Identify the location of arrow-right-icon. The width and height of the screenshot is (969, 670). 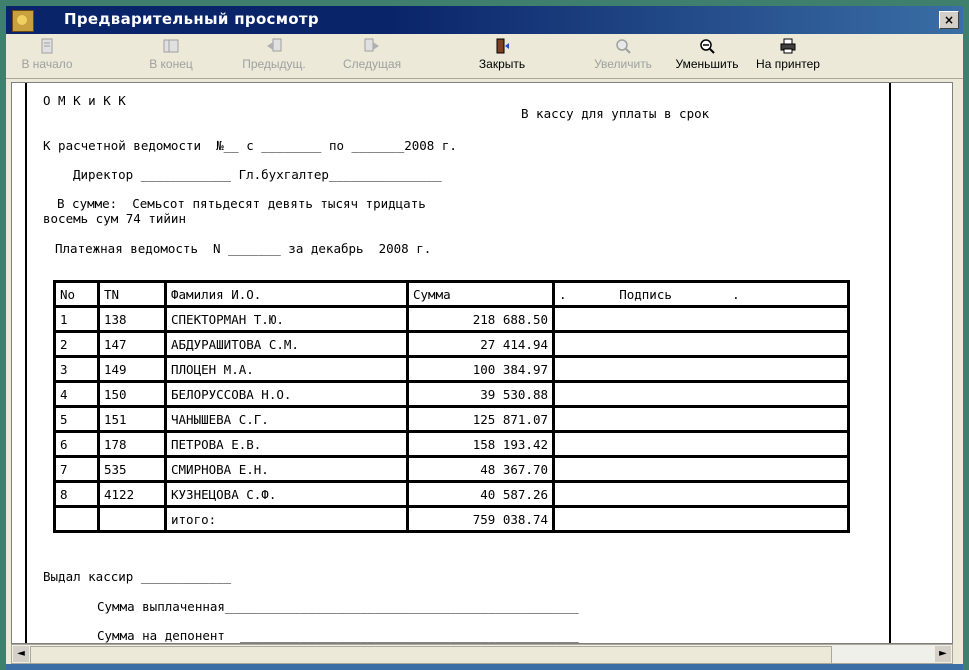
(371, 45).